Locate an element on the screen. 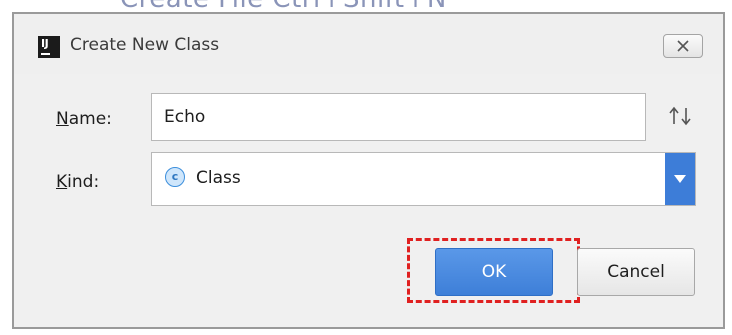 Image resolution: width=732 pixels, height=335 pixels. close-icon is located at coordinates (683, 46).